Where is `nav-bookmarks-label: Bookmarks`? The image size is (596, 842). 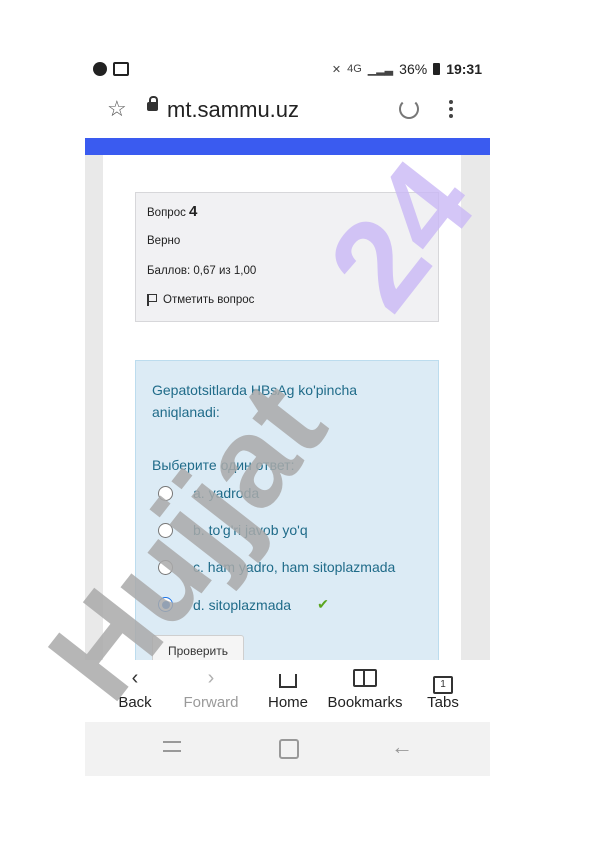 nav-bookmarks-label: Bookmarks is located at coordinates (365, 702).